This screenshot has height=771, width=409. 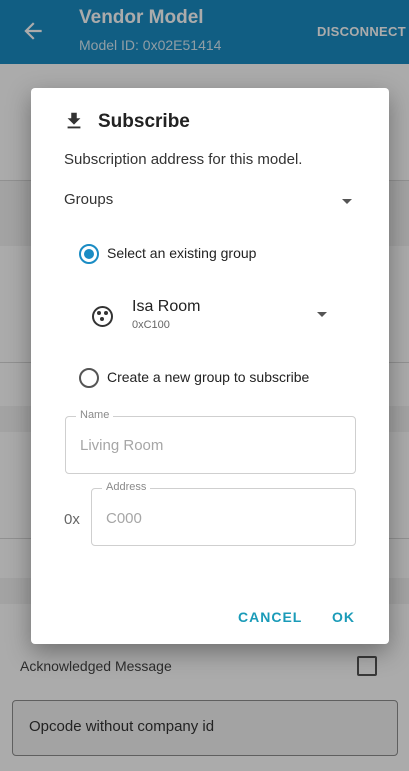 I want to click on address-type-dropdown: Groups, so click(x=210, y=200).